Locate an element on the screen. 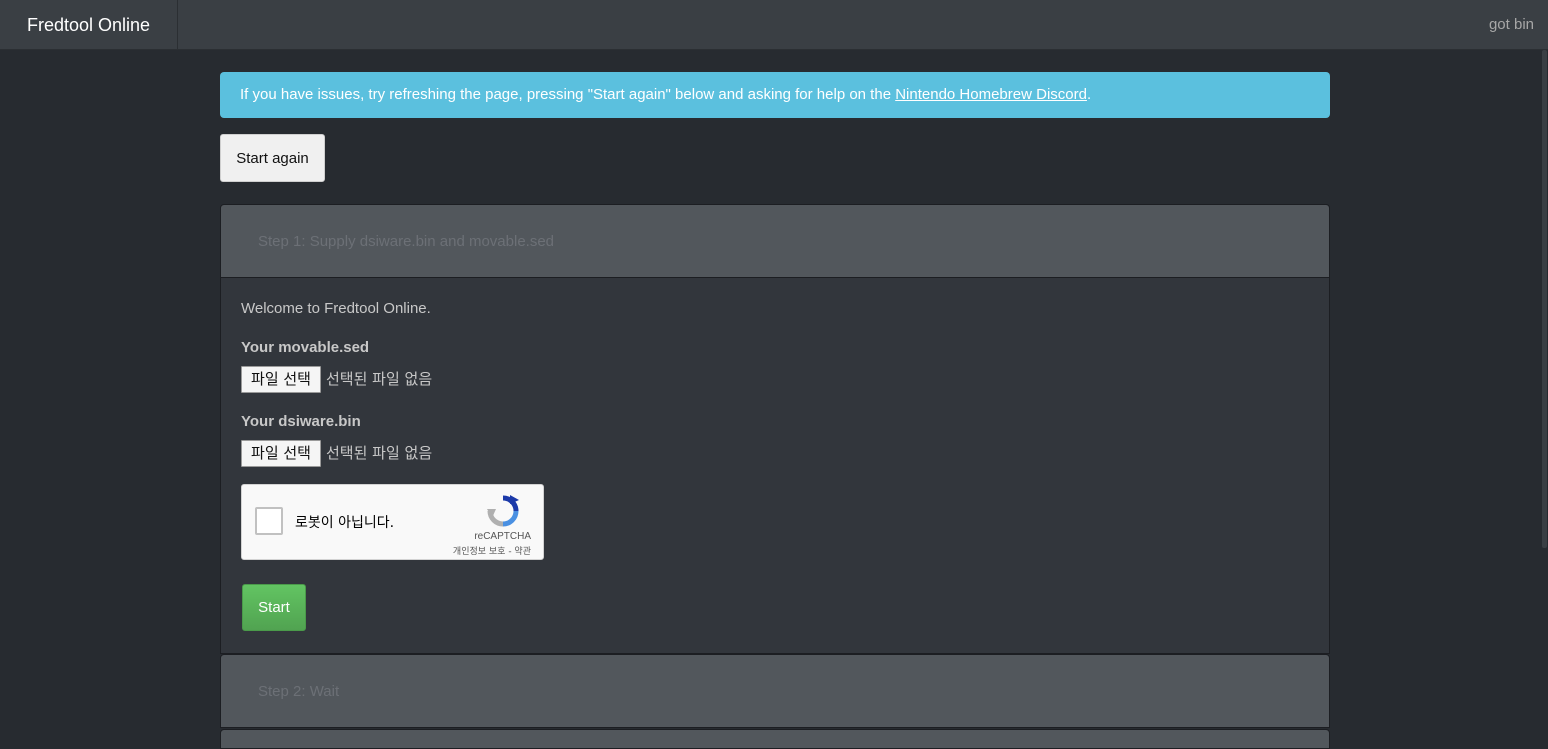 The image size is (1548, 749). recaptcha-links: 개인정보 보호 - 약관 is located at coordinates (492, 550).